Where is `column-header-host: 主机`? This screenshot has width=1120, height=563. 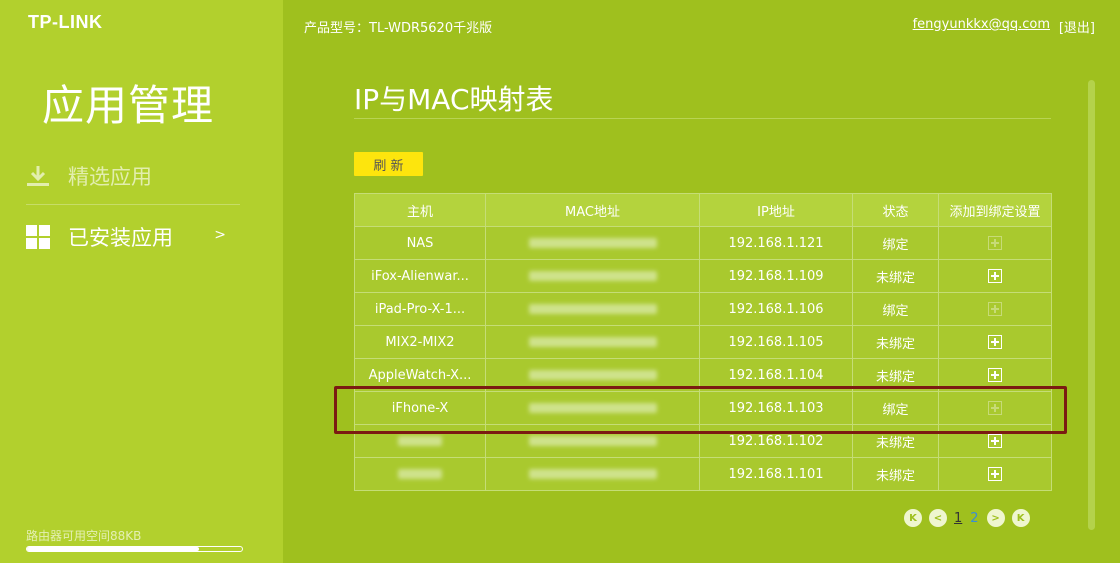
column-header-host: 主机 is located at coordinates (420, 210).